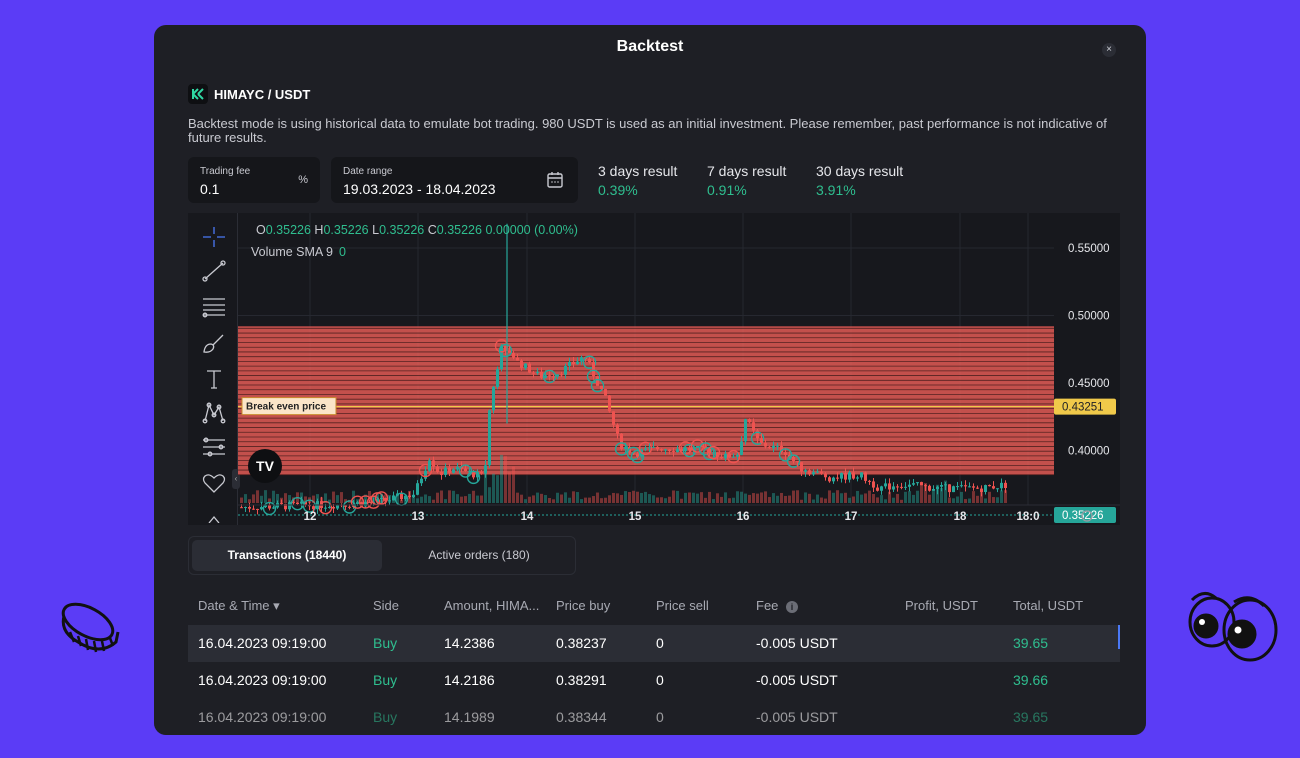 This screenshot has height=758, width=1300. Describe the element at coordinates (851, 517) in the screenshot. I see `time-tick-label: 17` at that location.